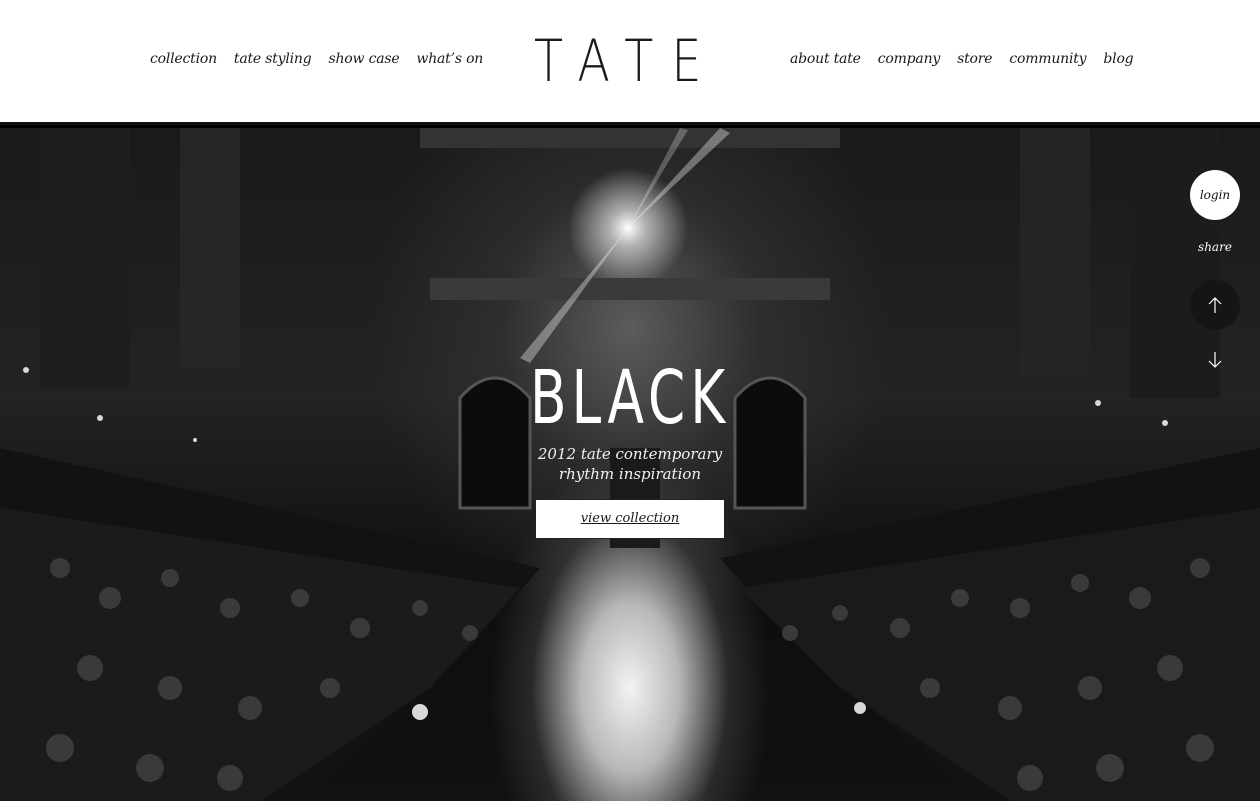 The width and height of the screenshot is (1260, 801). Describe the element at coordinates (1215, 195) in the screenshot. I see `login-button: login` at that location.